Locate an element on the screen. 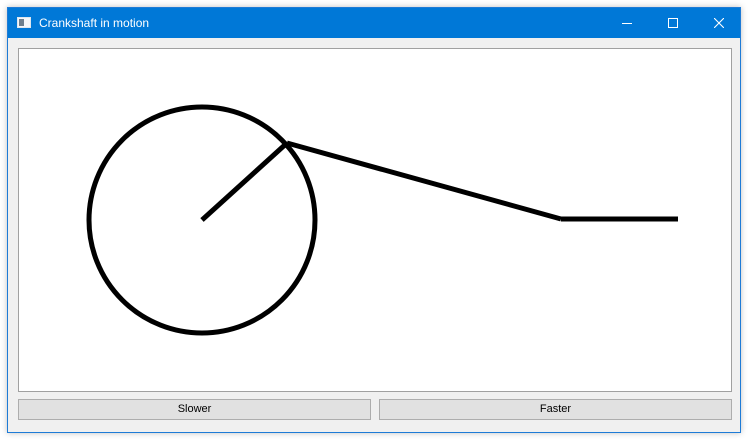 This screenshot has height=442, width=750. connecting-rod is located at coordinates (424, 181).